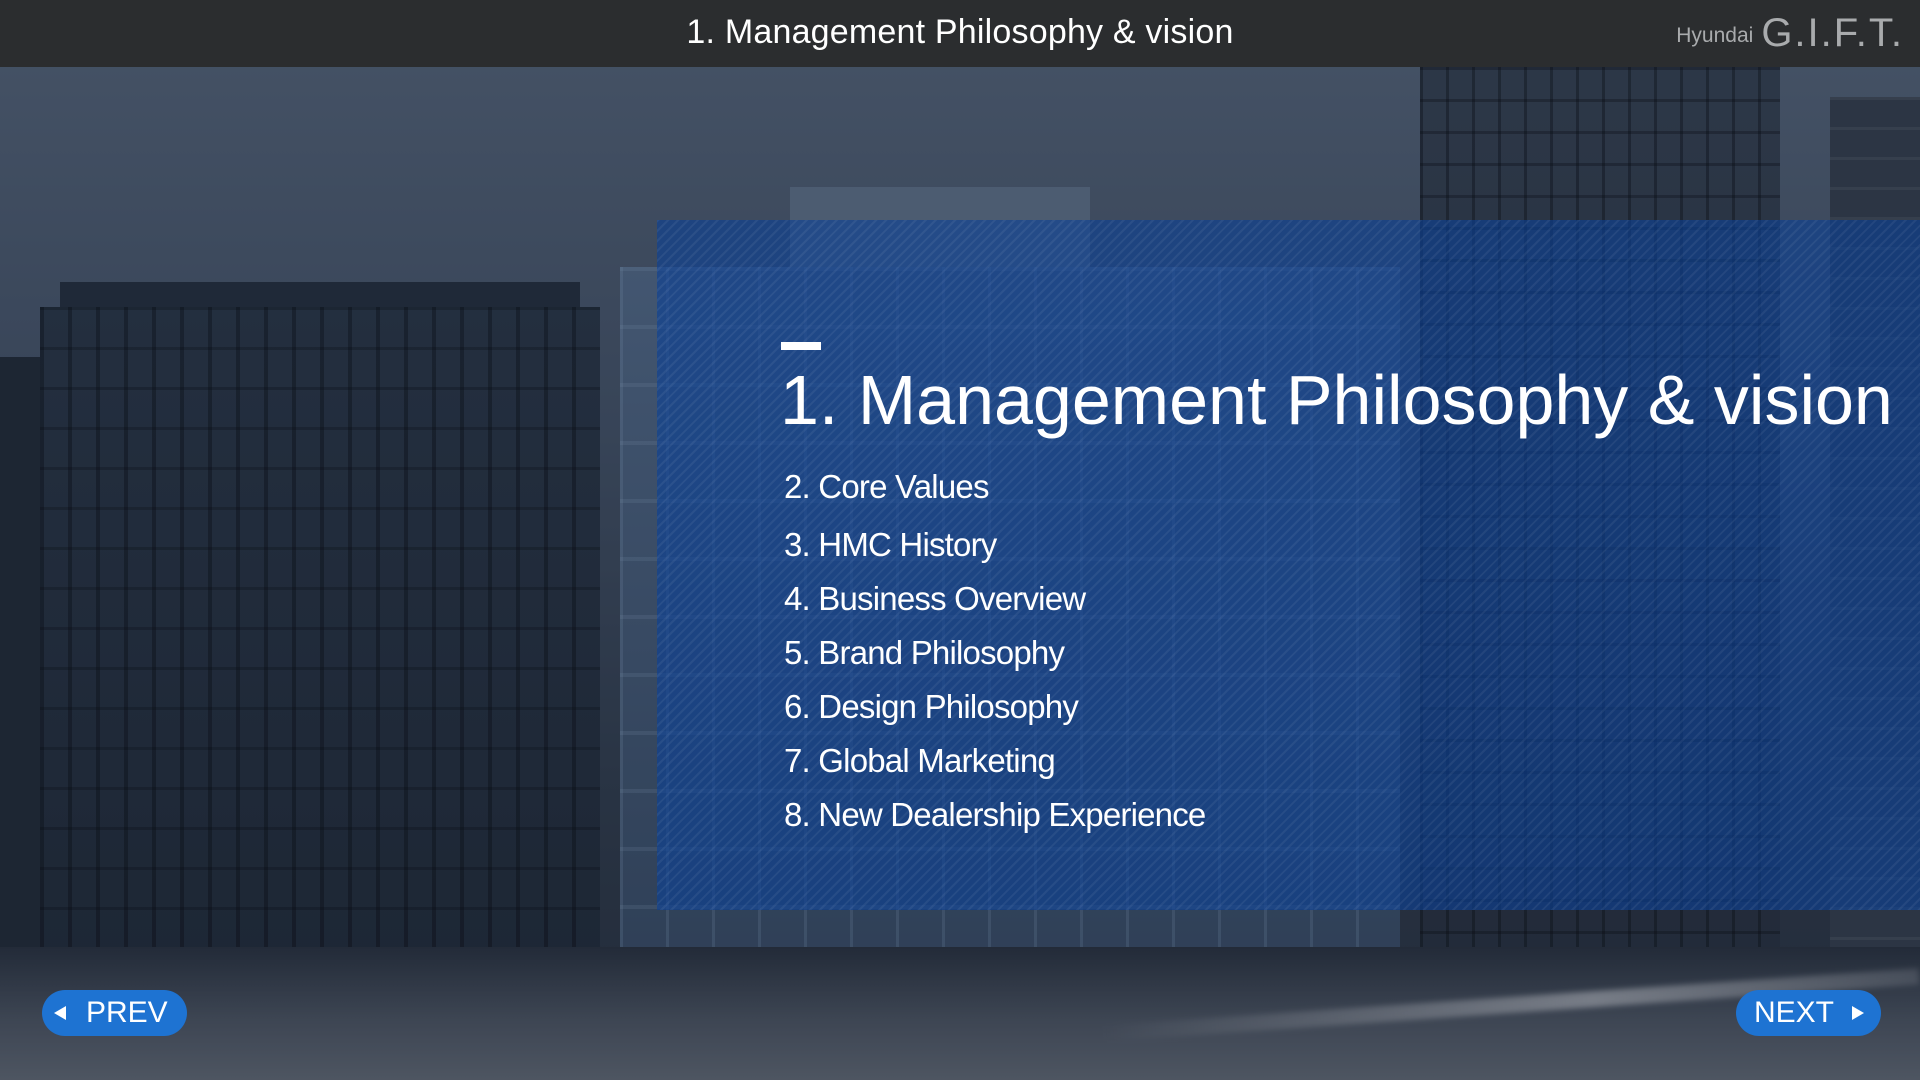 This screenshot has width=1920, height=1080. I want to click on menu-item-core-values: 2. Core Values, so click(995, 487).